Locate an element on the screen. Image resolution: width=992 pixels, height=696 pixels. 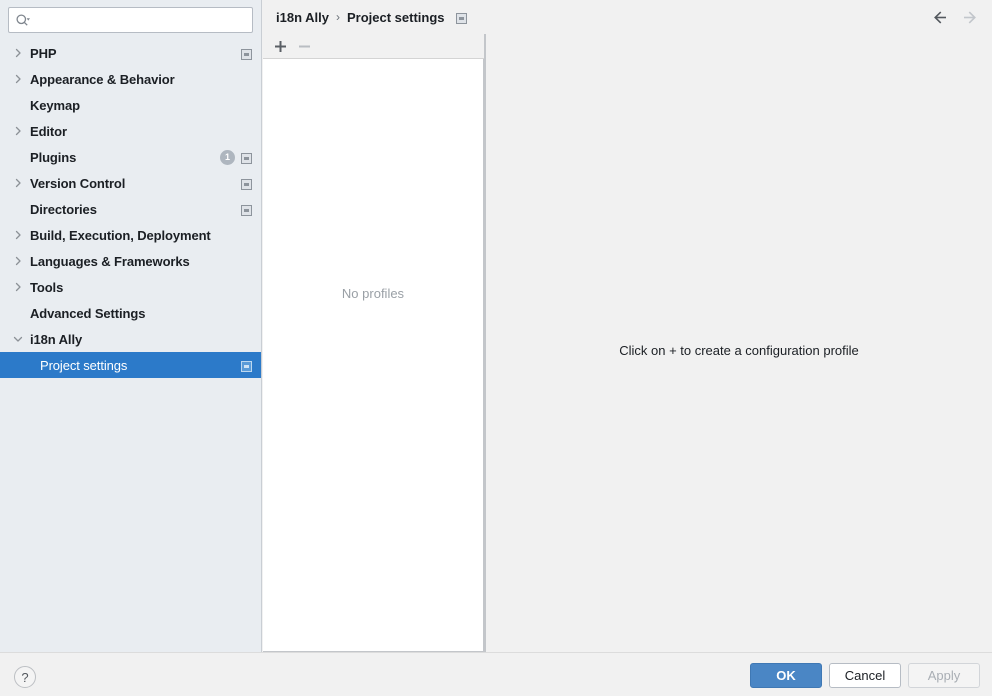
sidebar-item-label: Directories is located at coordinates (63, 209).